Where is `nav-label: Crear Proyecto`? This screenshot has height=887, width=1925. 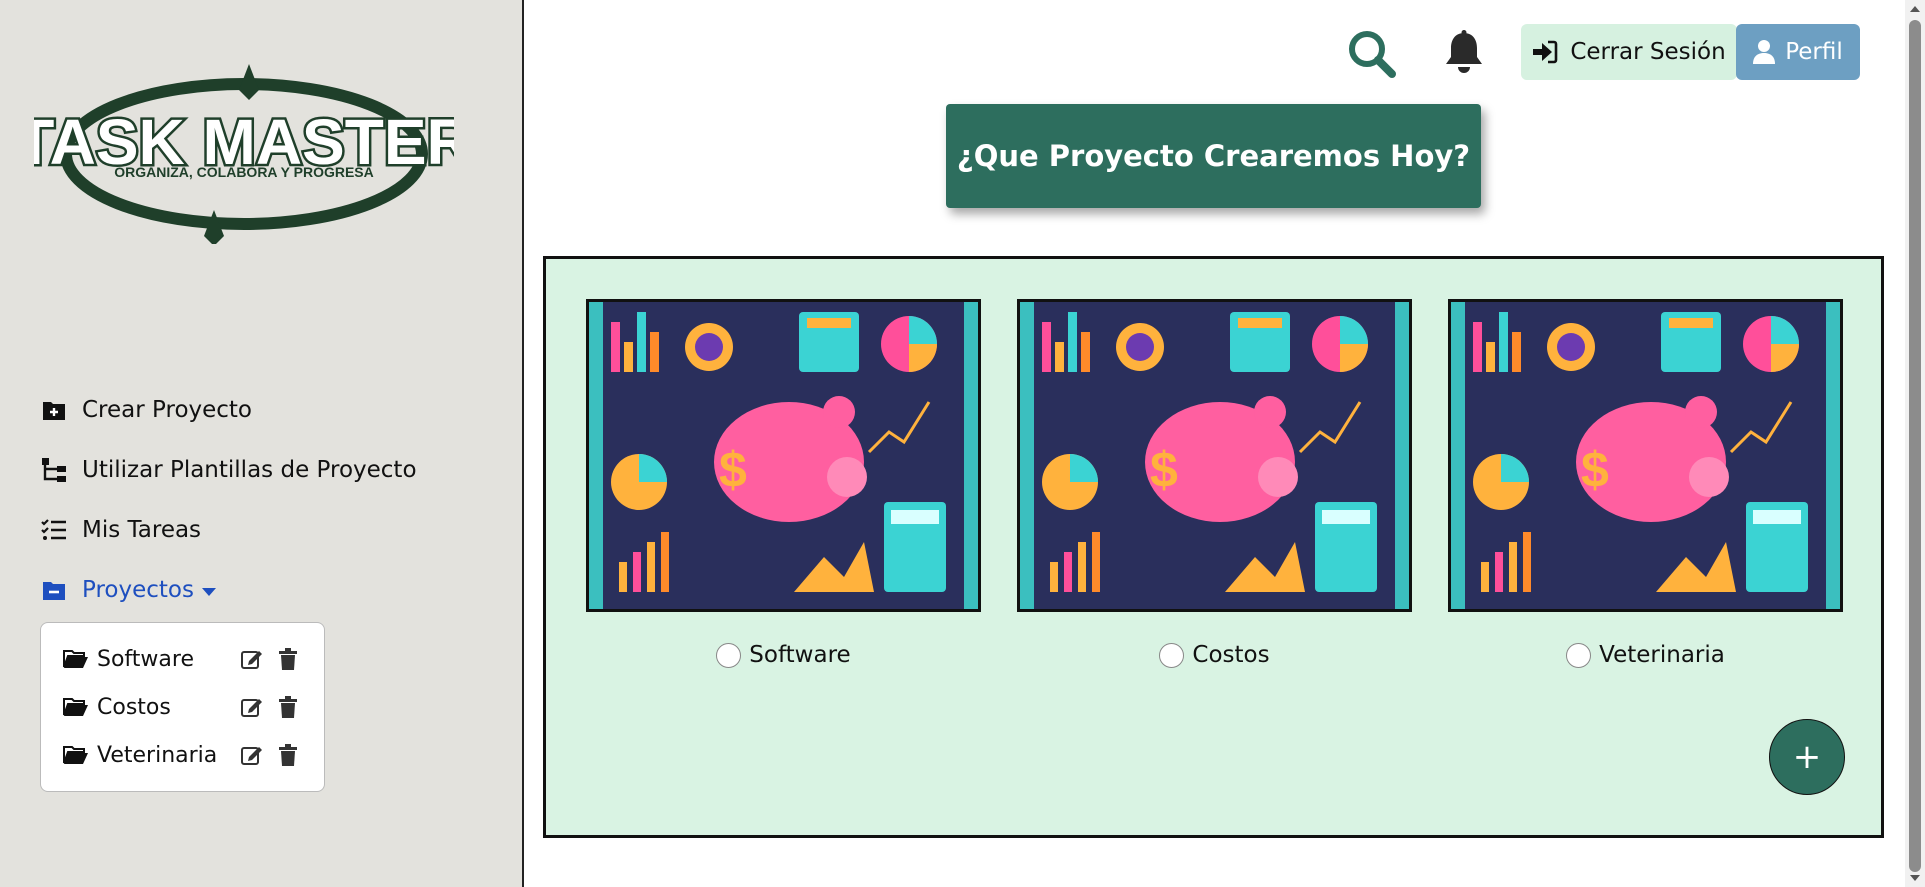 nav-label: Crear Proyecto is located at coordinates (167, 410).